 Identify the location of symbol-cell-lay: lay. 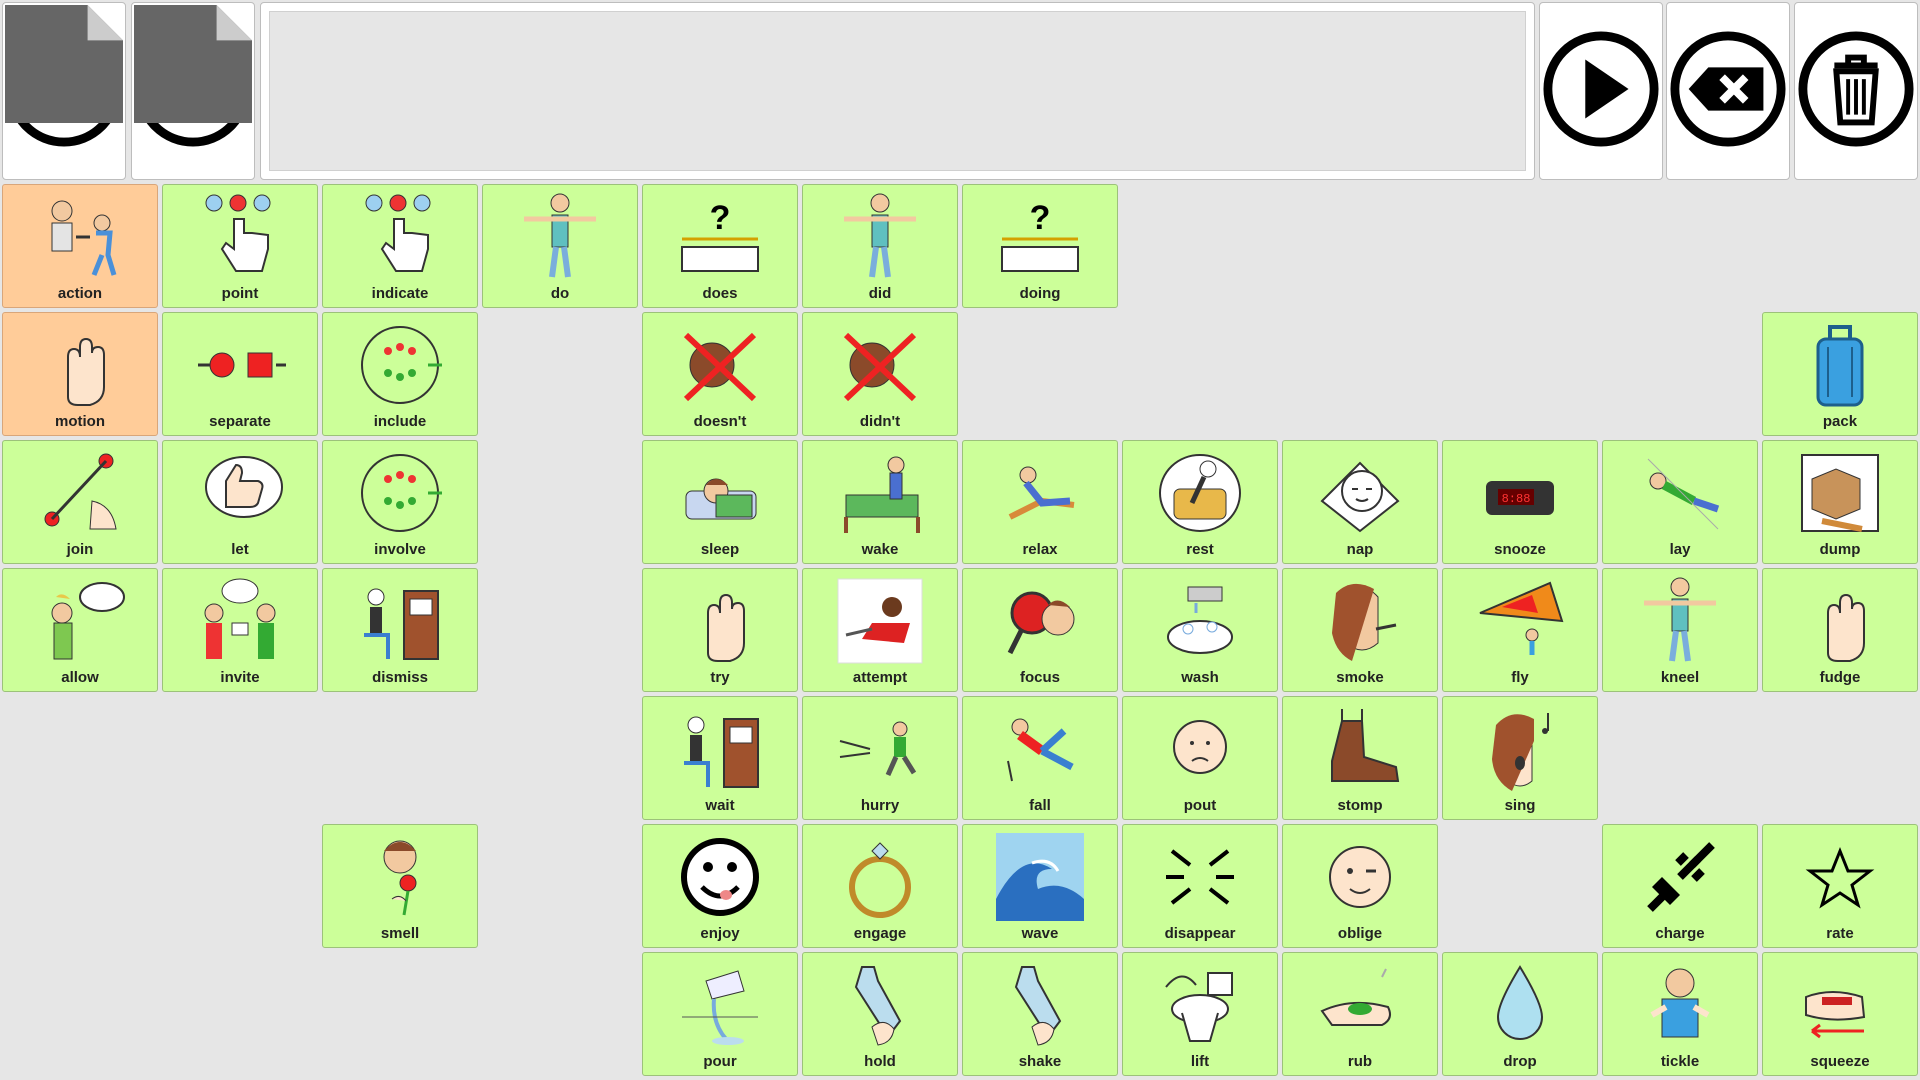
(1680, 502).